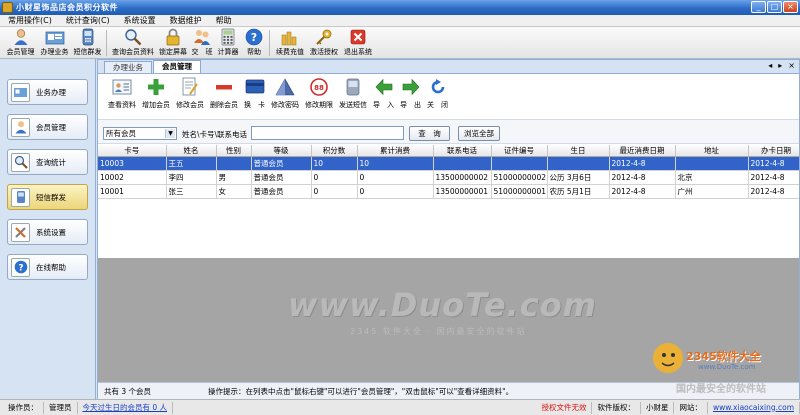  I want to click on sidebar-item-member: 会员管理, so click(47, 127).